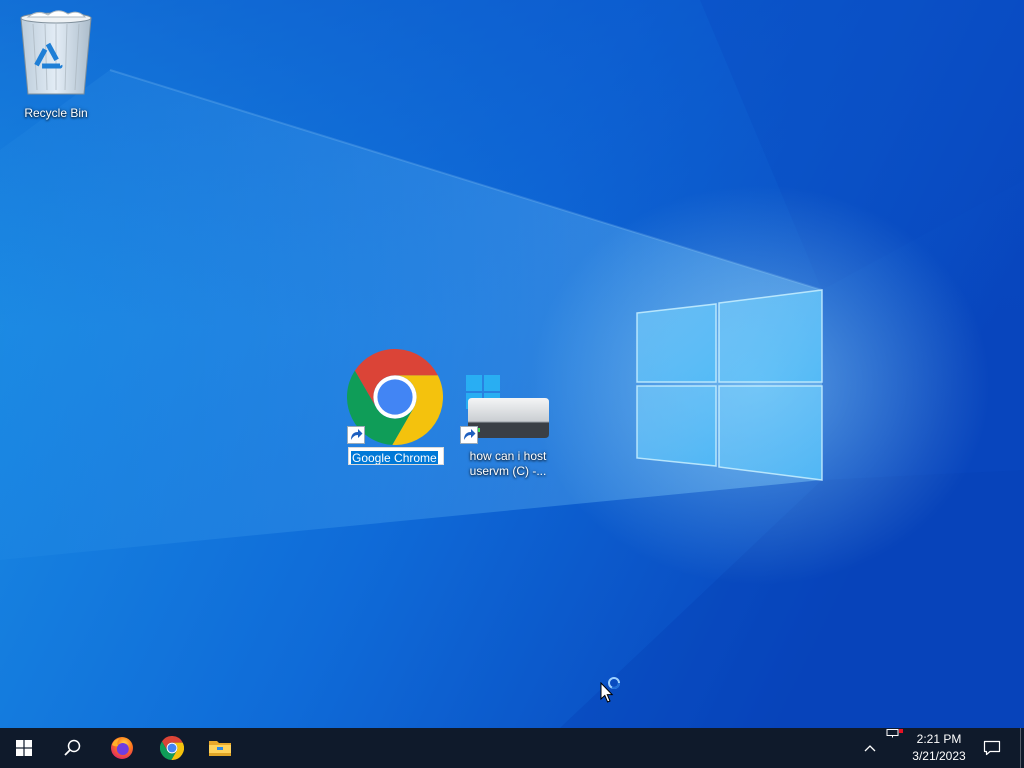  Describe the element at coordinates (614, 683) in the screenshot. I see `busy-spinner-icon` at that location.